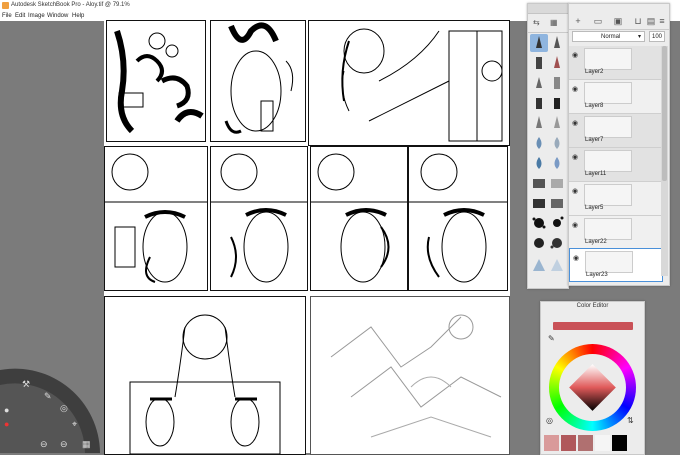  Describe the element at coordinates (594, 140) in the screenshot. I see `layer-name: Layer7` at that location.